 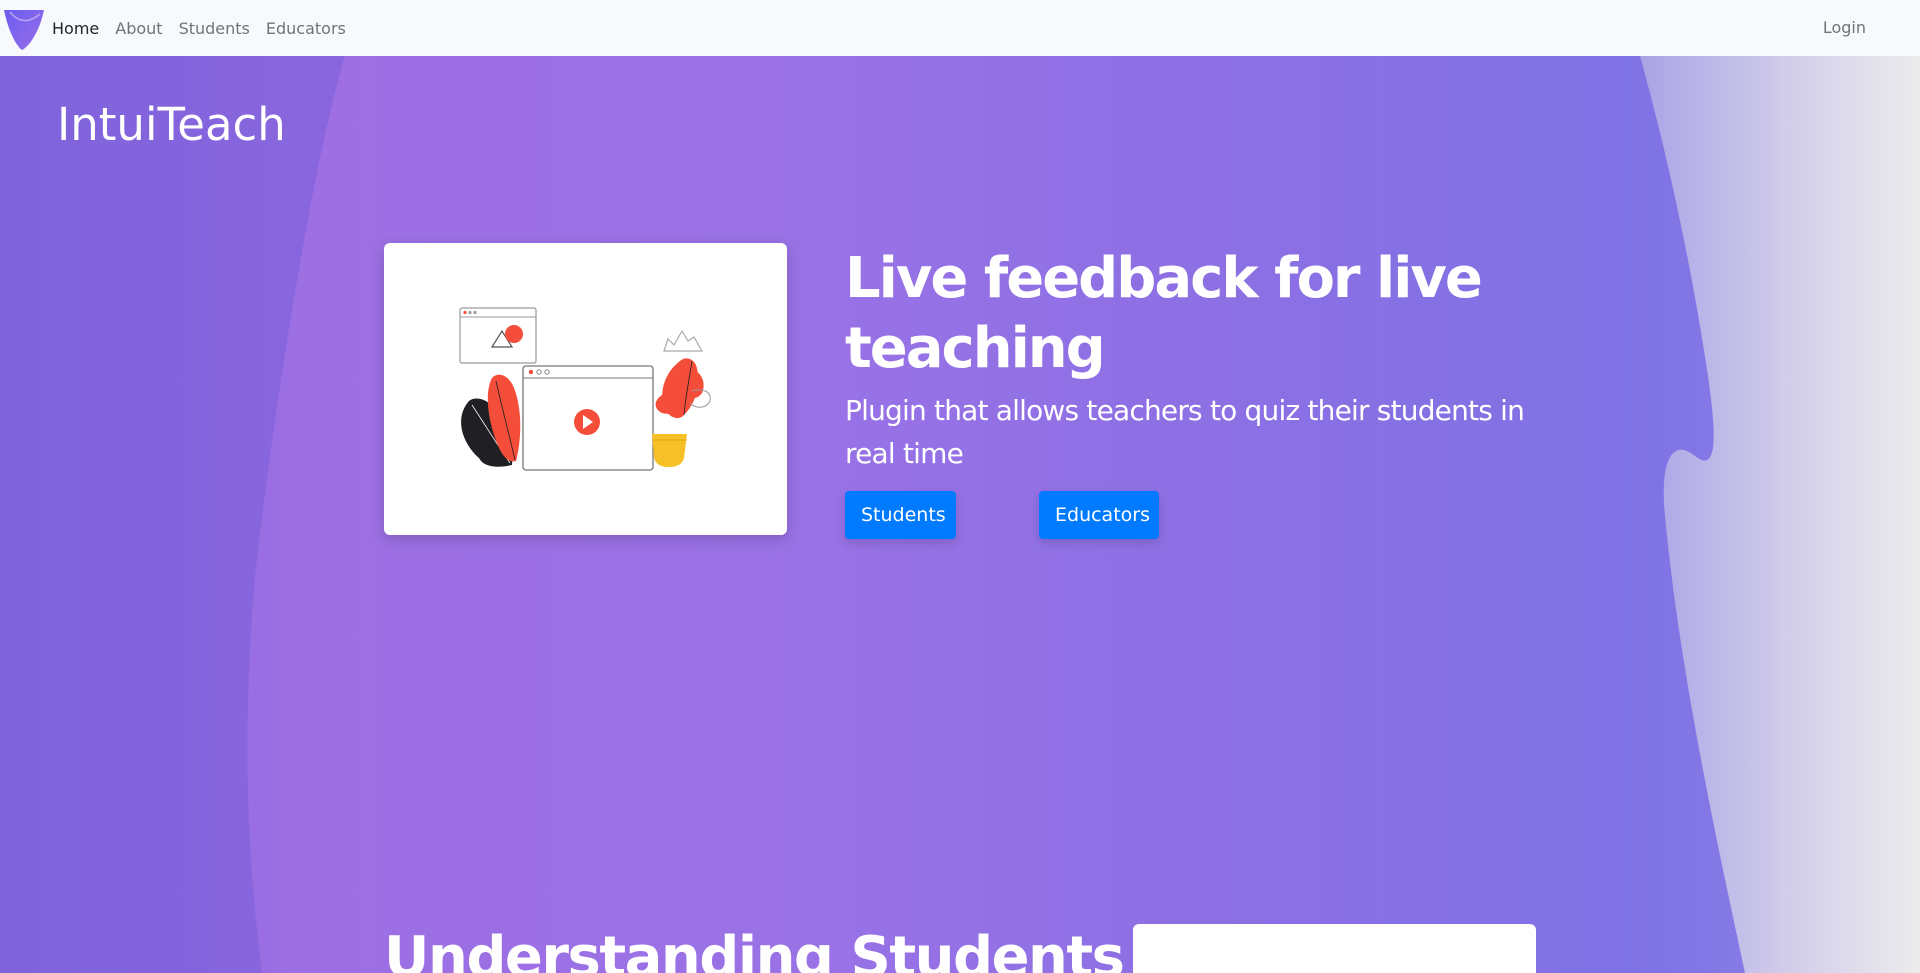 What do you see at coordinates (171, 124) in the screenshot?
I see `site-title: IntuiTeach` at bounding box center [171, 124].